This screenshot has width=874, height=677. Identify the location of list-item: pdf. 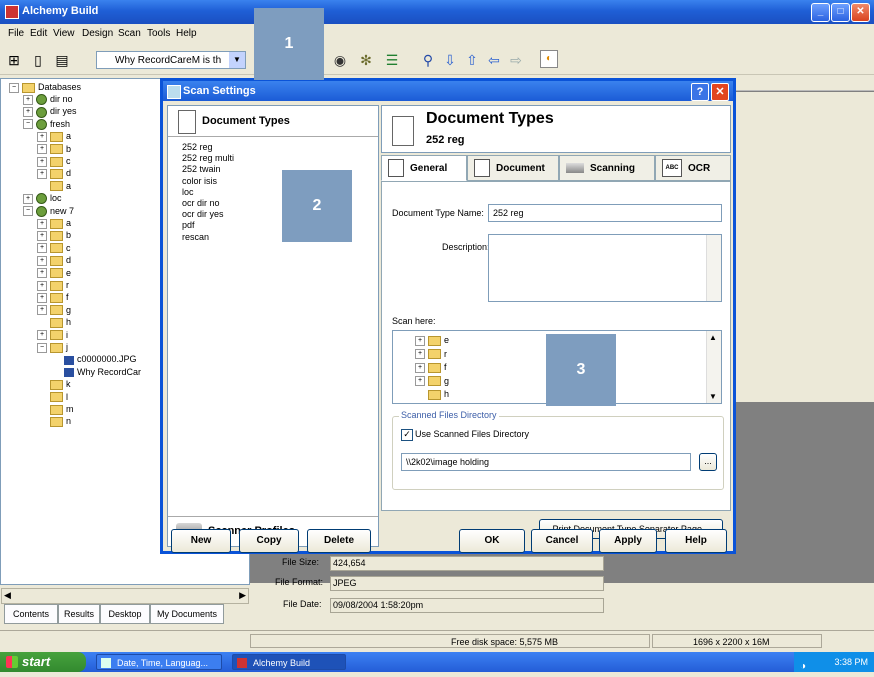
(208, 225).